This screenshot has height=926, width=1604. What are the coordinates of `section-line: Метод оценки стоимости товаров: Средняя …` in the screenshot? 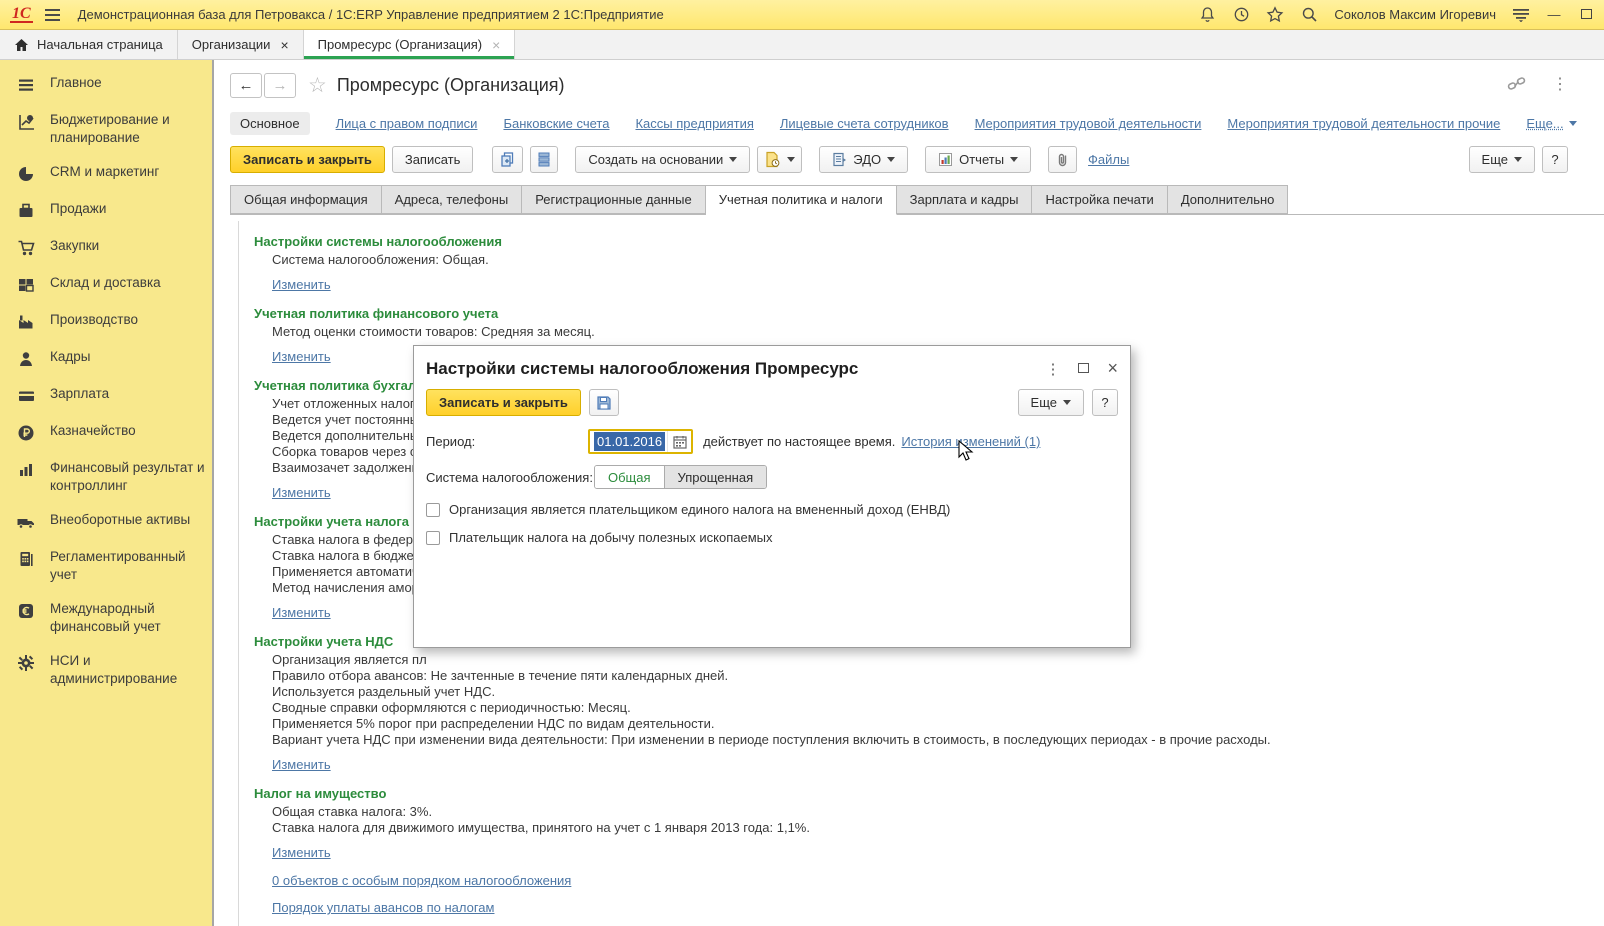 It's located at (433, 331).